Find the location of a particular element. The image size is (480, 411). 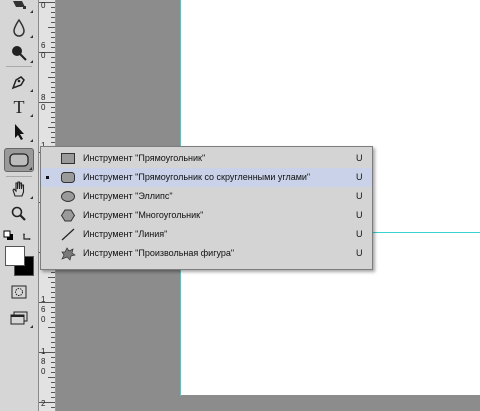

menu-item-rectangle-tool: Инструмент "Прямоугольник" U is located at coordinates (206, 158).